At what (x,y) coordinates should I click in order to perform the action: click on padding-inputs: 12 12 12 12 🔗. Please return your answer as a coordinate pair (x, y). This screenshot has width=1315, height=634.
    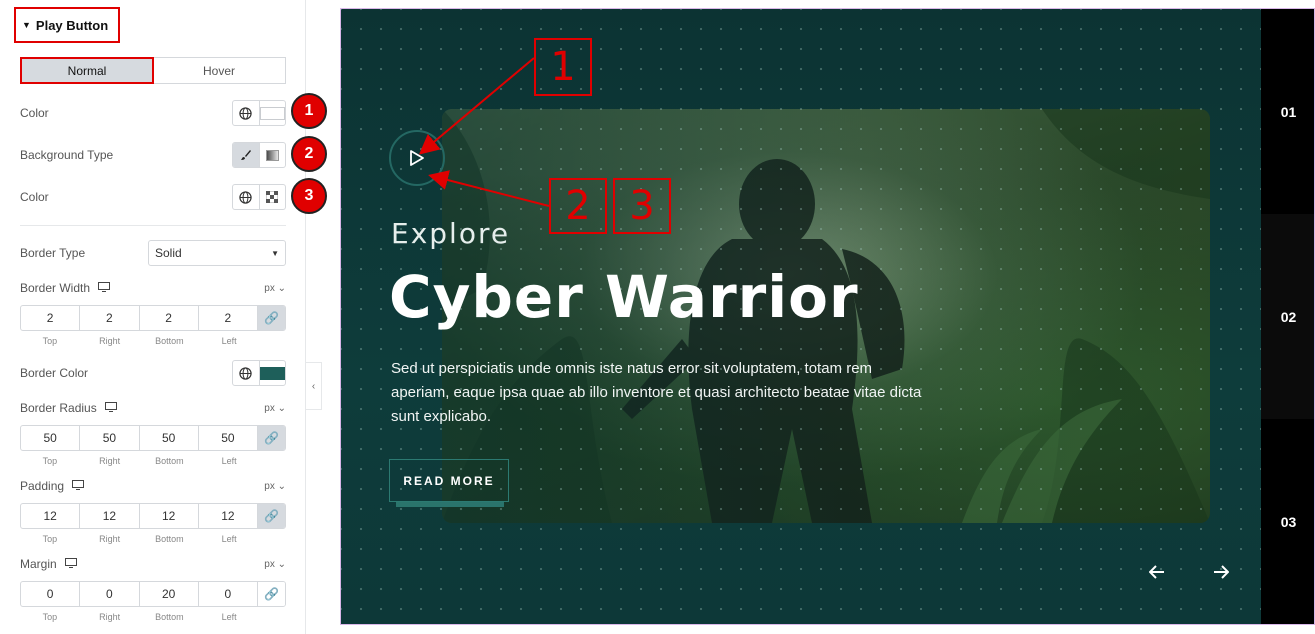
    Looking at the image, I should click on (153, 516).